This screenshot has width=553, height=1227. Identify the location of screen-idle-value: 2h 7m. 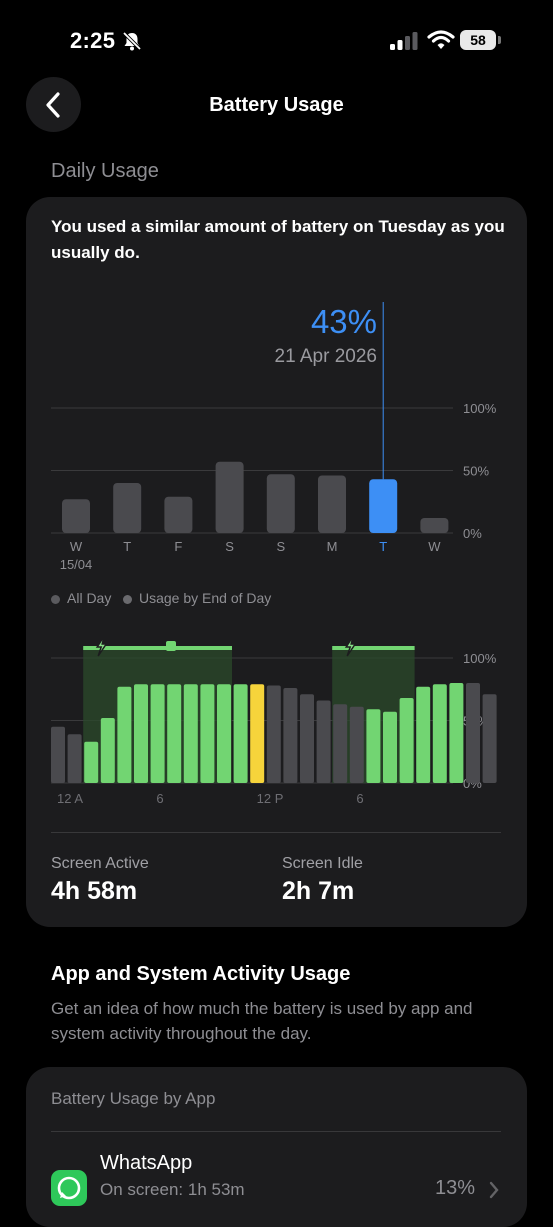
(318, 891).